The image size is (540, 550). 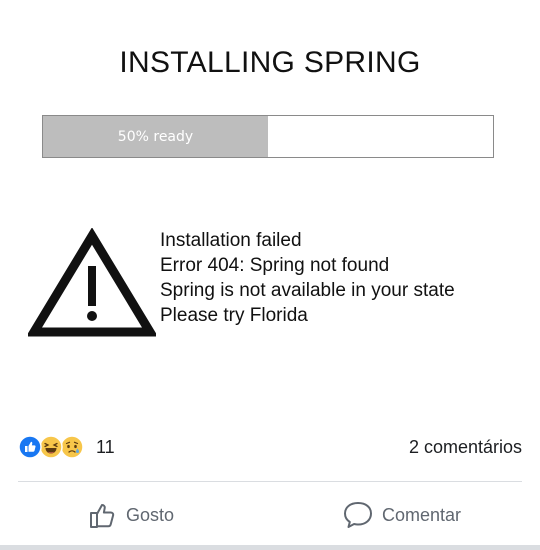 I want to click on like-reaction-icon, so click(x=30, y=447).